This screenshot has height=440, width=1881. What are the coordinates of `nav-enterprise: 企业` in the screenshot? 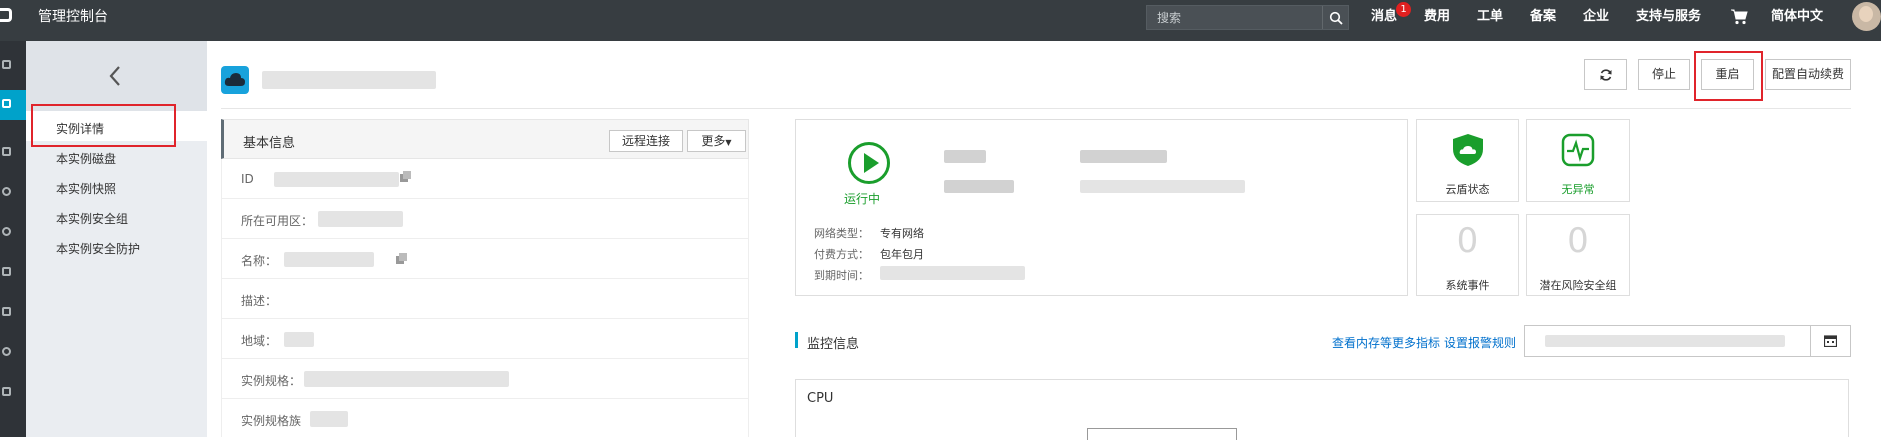 It's located at (1596, 20).